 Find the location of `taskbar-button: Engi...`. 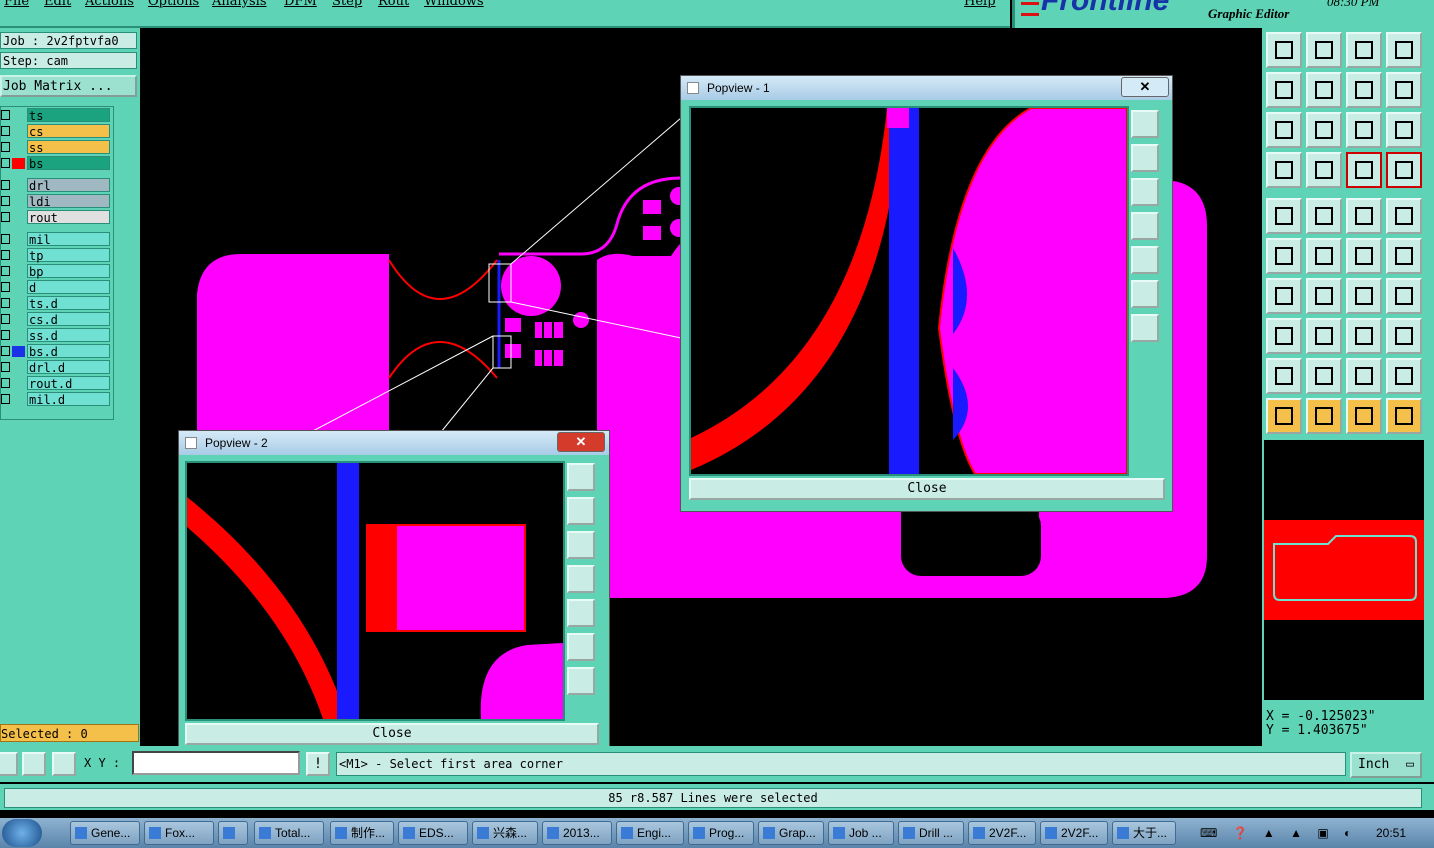

taskbar-button: Engi... is located at coordinates (650, 833).